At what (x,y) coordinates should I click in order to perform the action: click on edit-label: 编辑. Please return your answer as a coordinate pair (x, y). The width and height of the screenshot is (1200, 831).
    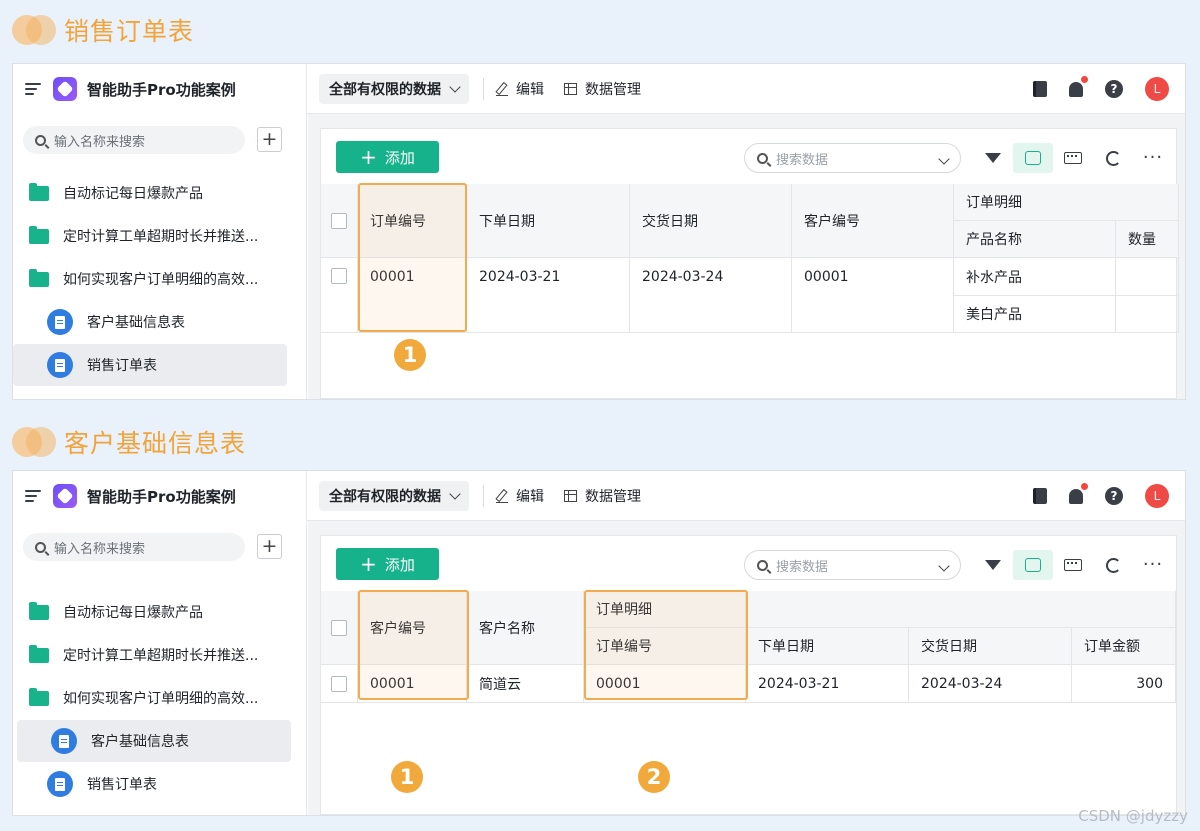
    Looking at the image, I should click on (530, 496).